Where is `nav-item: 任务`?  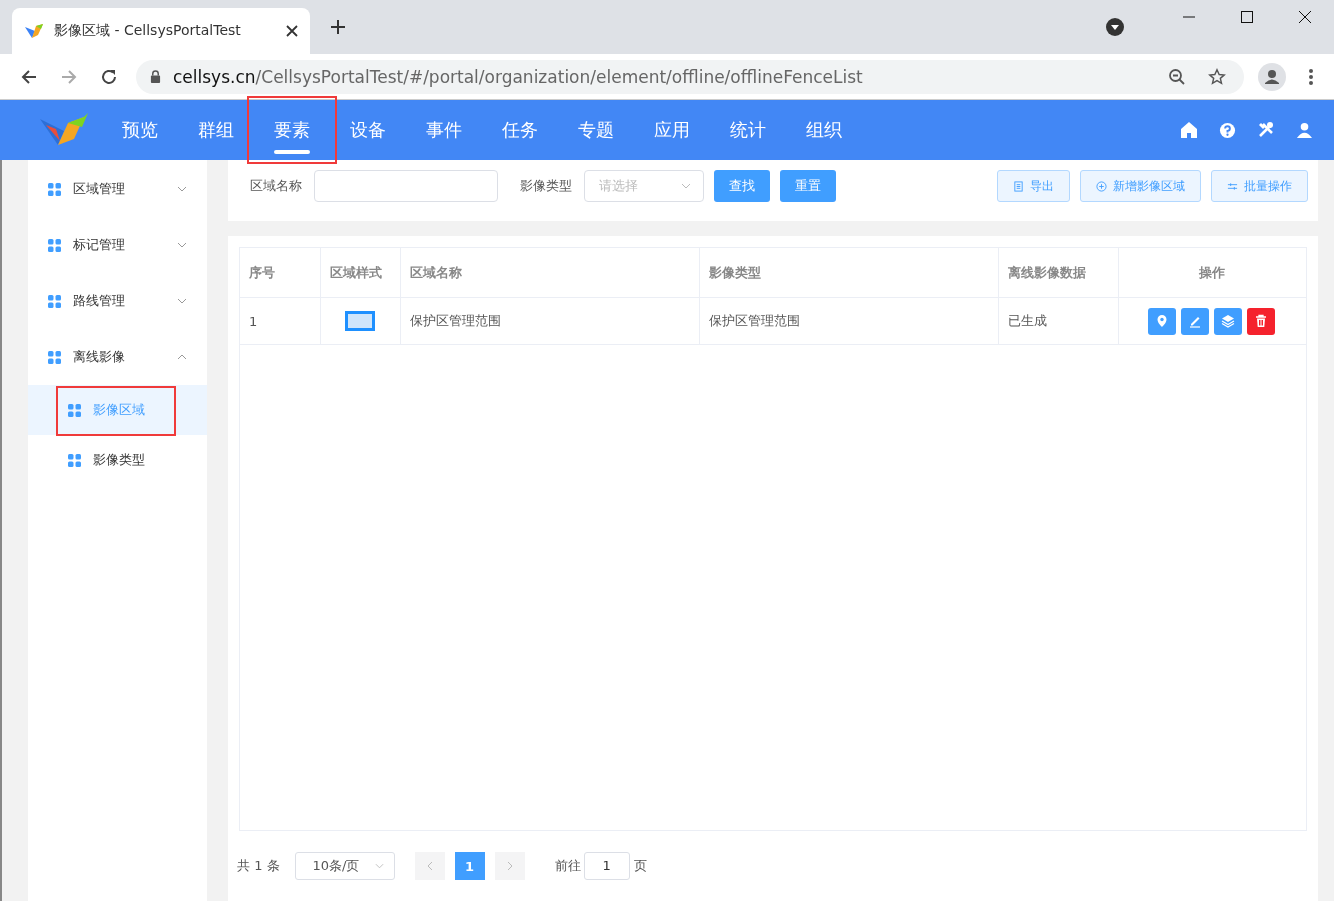
nav-item: 任务 is located at coordinates (520, 130).